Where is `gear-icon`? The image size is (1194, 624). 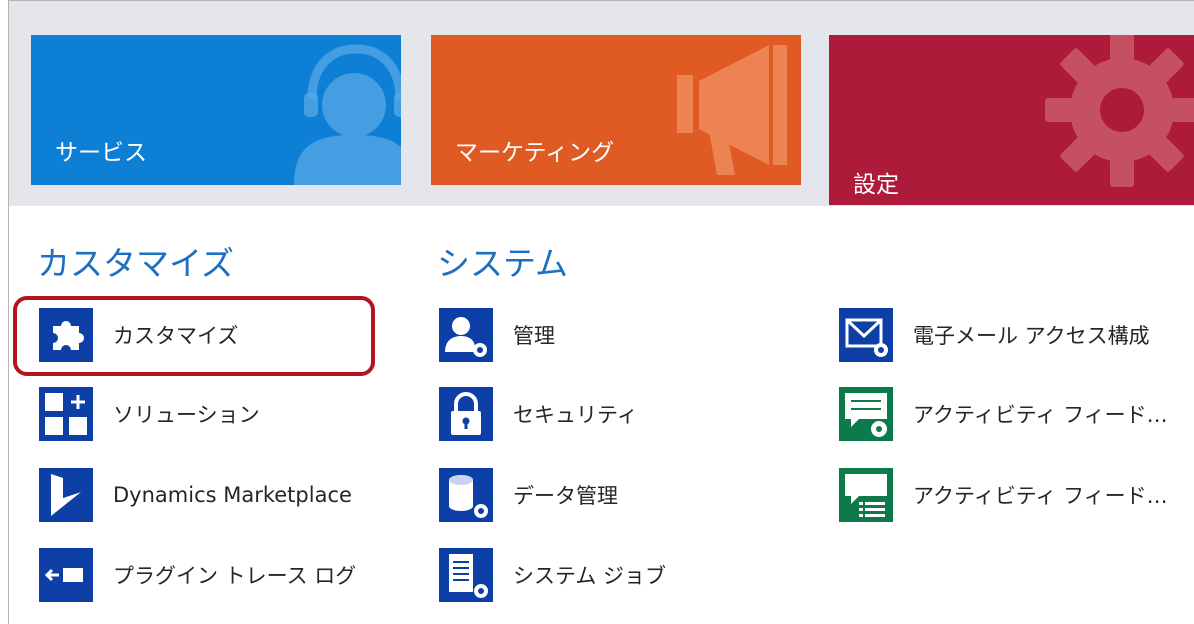
gear-icon is located at coordinates (1119, 111).